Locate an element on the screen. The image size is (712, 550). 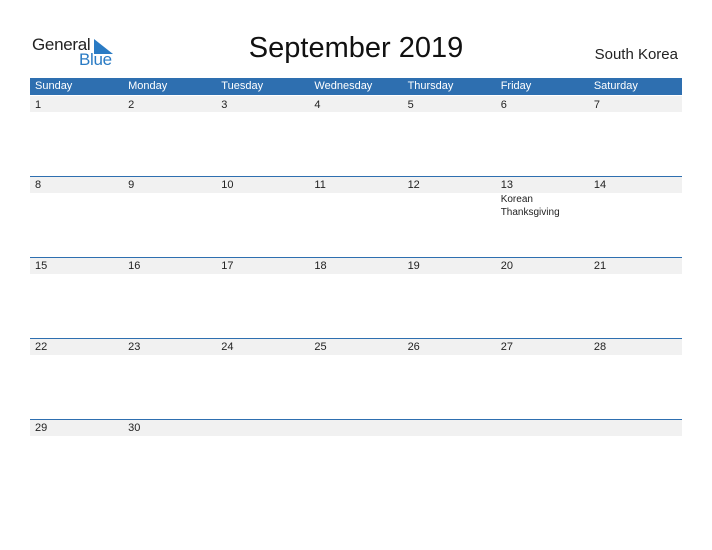
day-cell: 2 is located at coordinates (169, 136).